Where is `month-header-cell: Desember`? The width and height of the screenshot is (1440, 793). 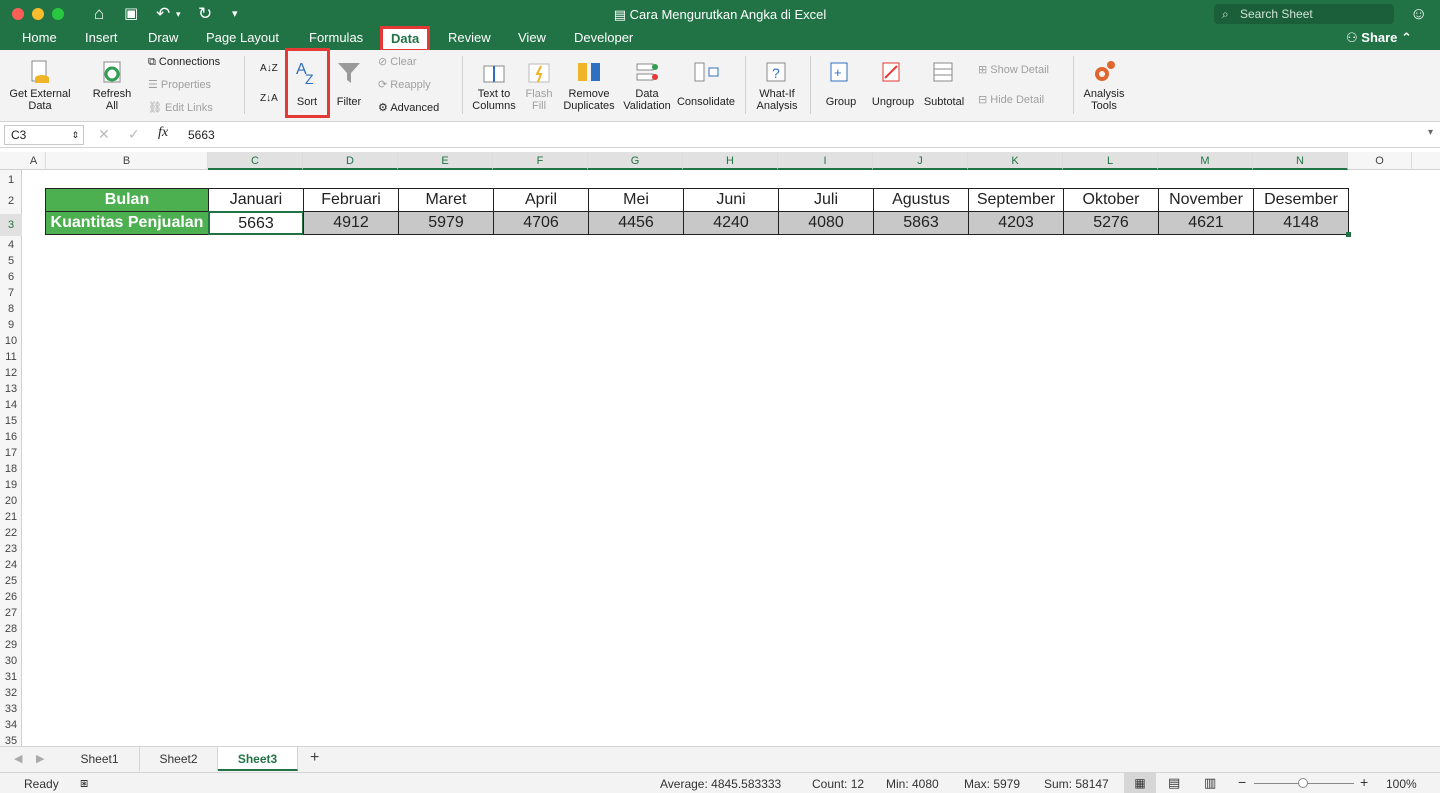
month-header-cell: Desember is located at coordinates (1301, 200).